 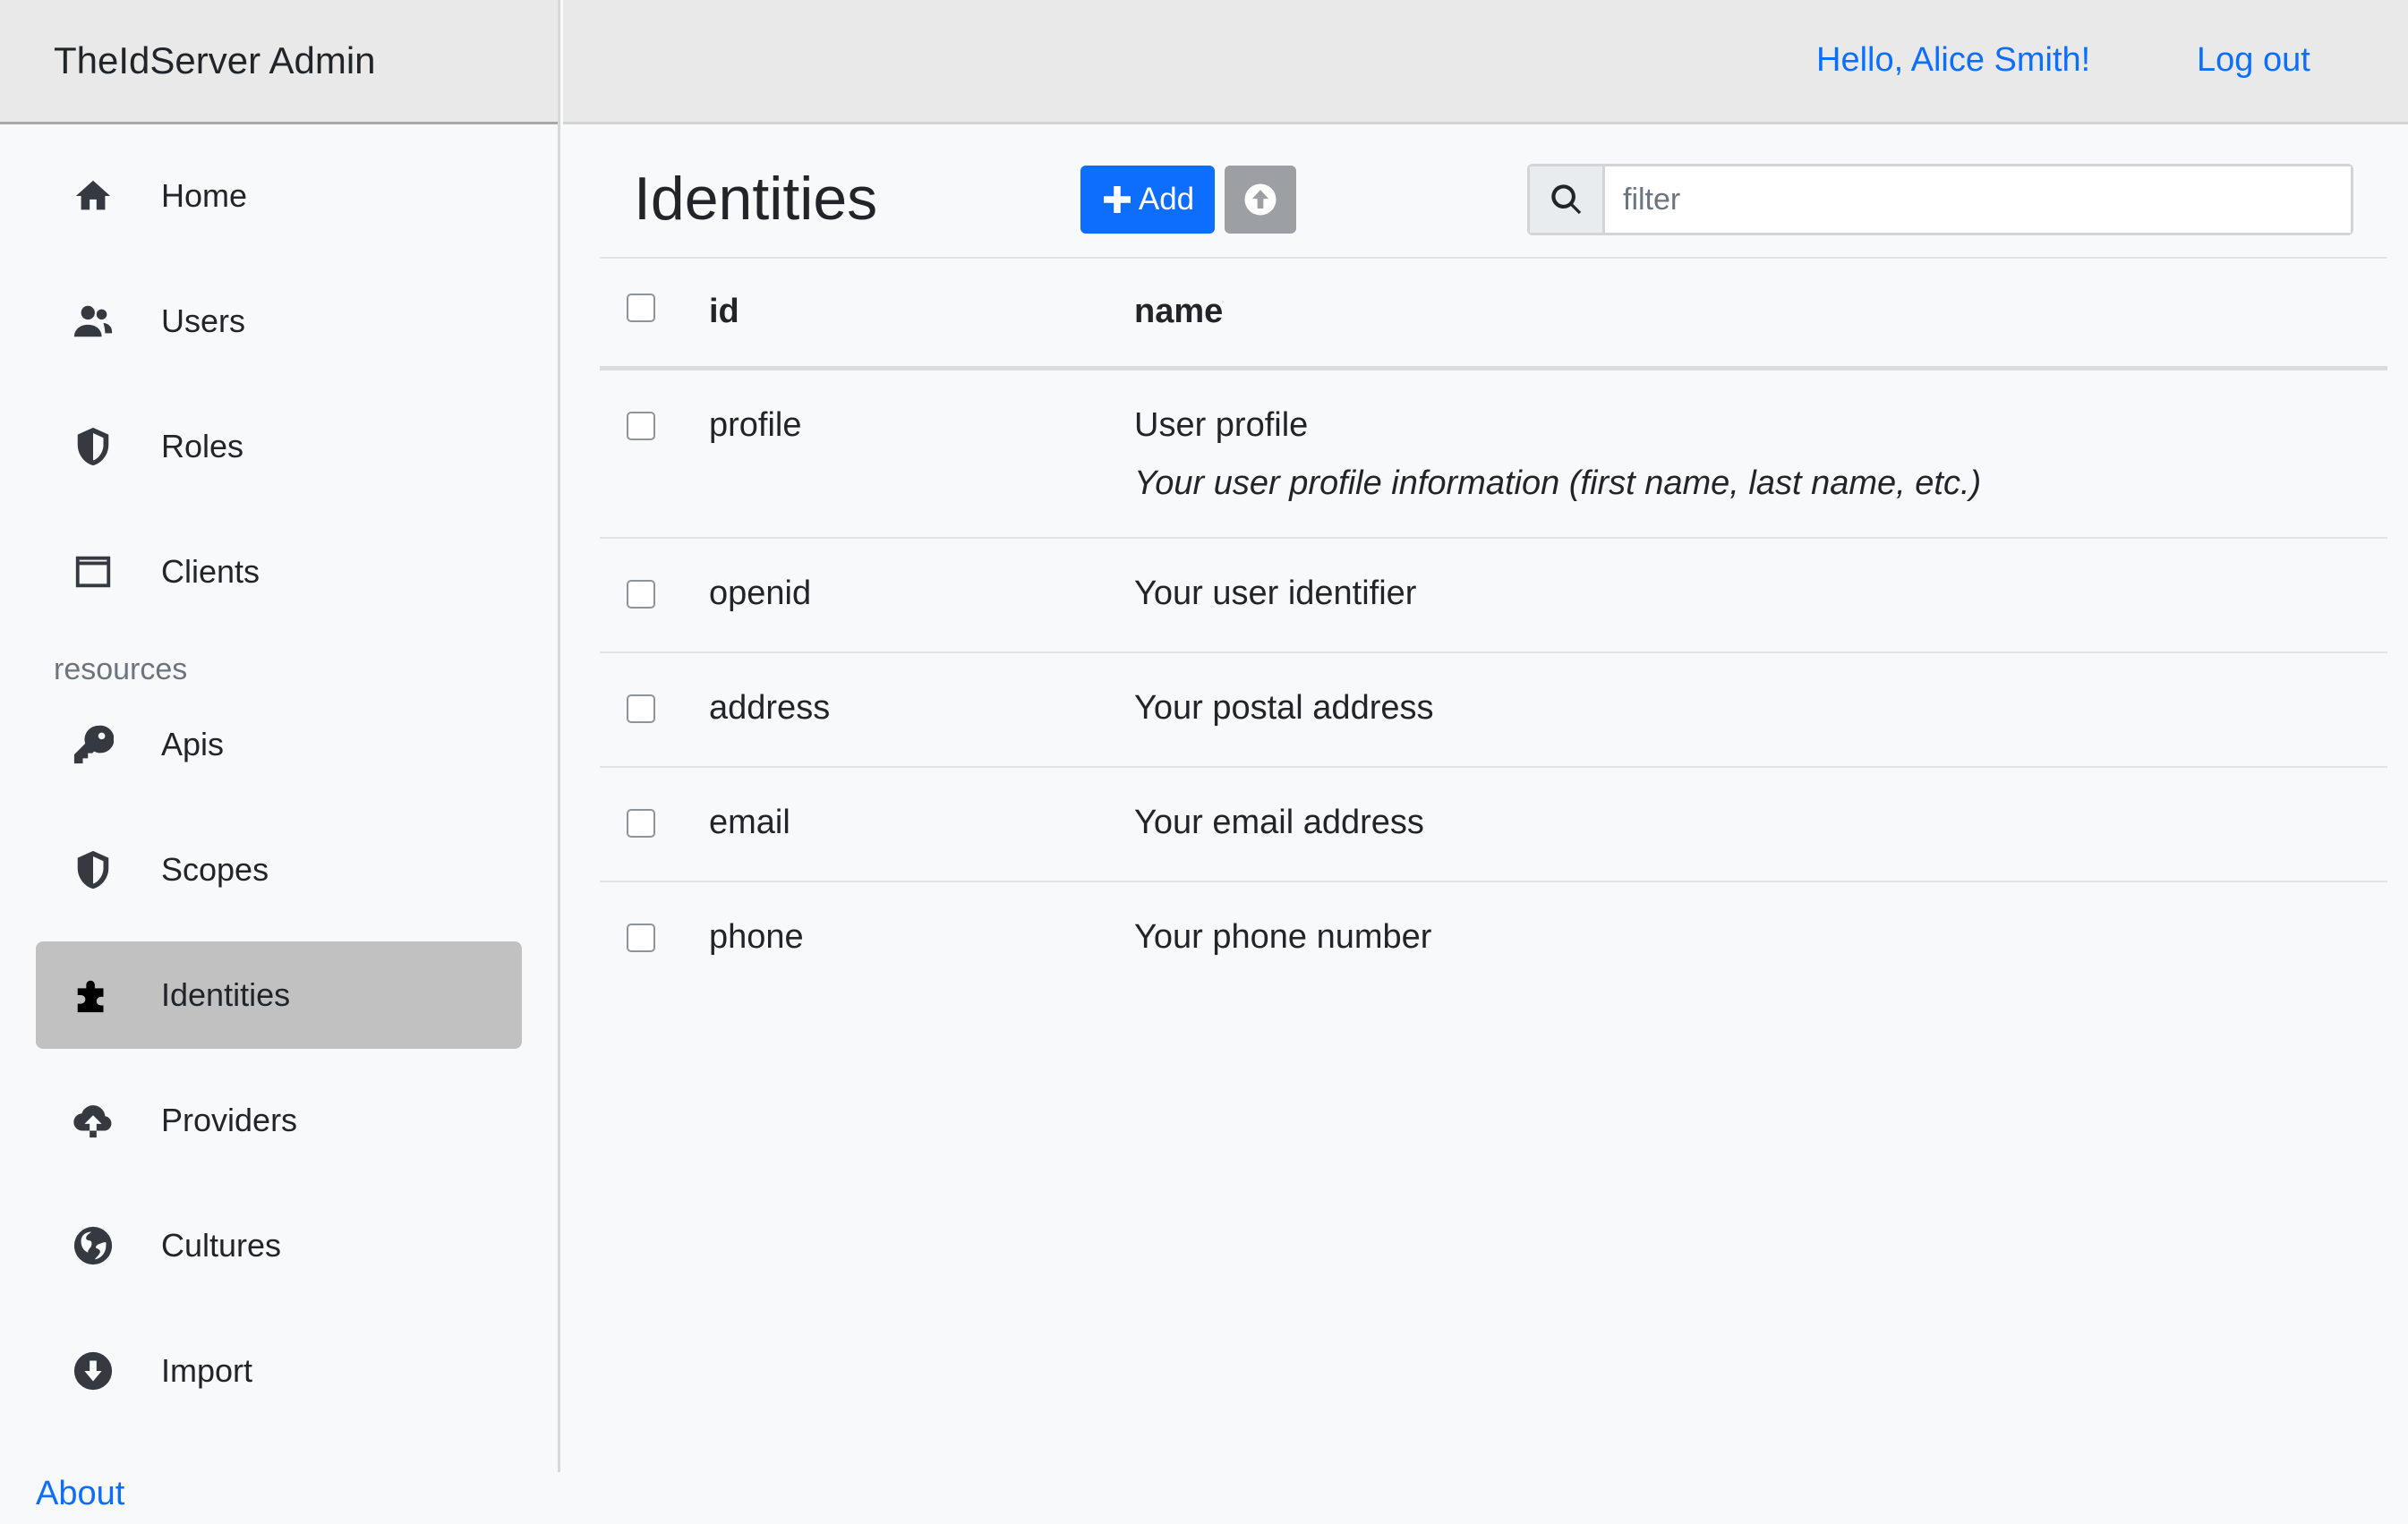 I want to click on sidebar-item-home: Home, so click(x=279, y=196).